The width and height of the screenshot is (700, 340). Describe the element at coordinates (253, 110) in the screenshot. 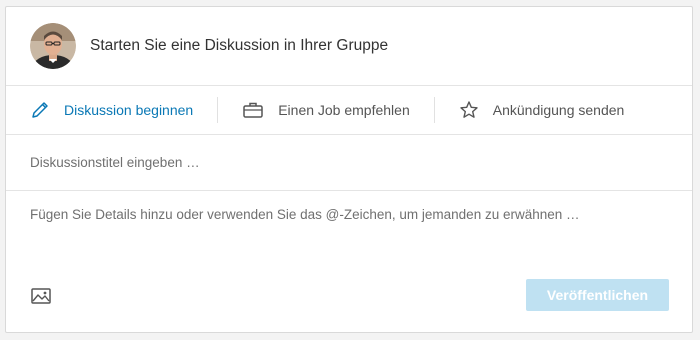

I see `briefcase-icon` at that location.